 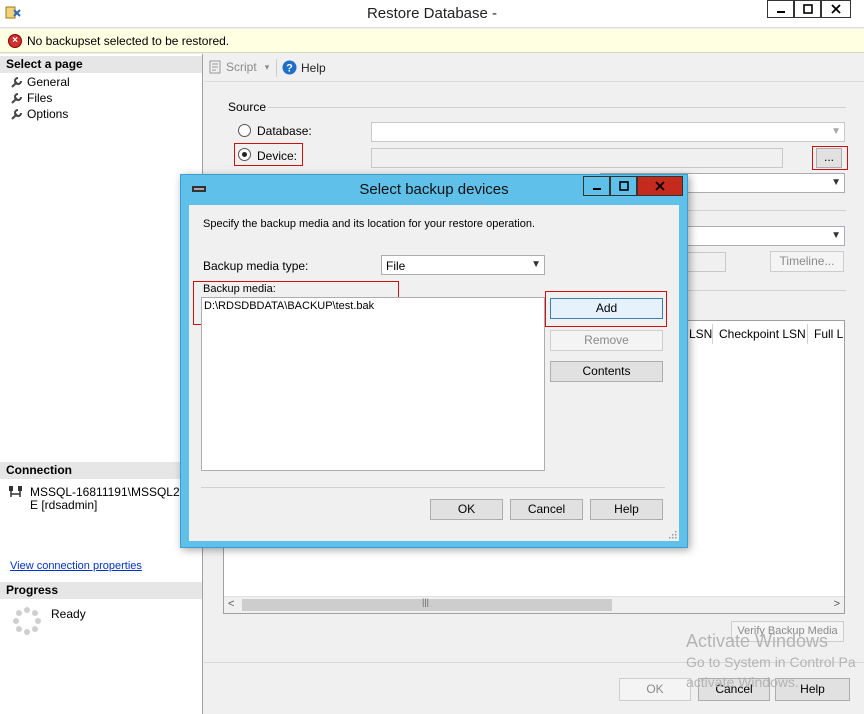 I want to click on media-type-select: File ▼, so click(x=463, y=265).